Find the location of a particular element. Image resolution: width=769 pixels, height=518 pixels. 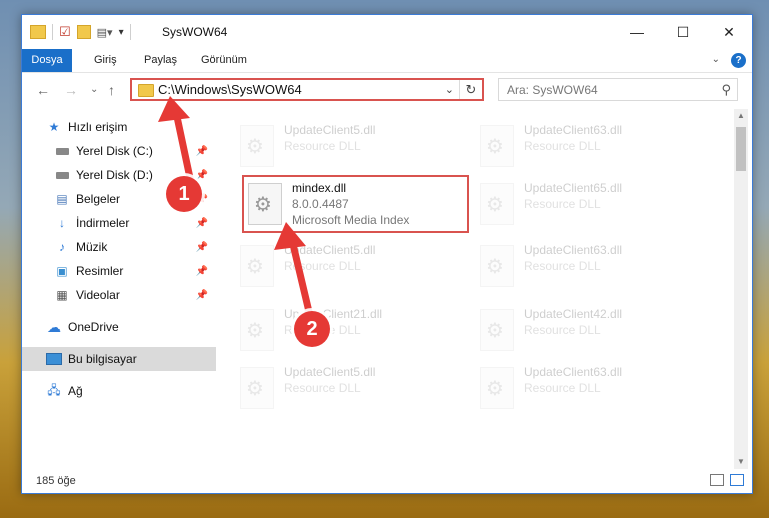

refresh-icon: ↻ is located at coordinates (470, 89).